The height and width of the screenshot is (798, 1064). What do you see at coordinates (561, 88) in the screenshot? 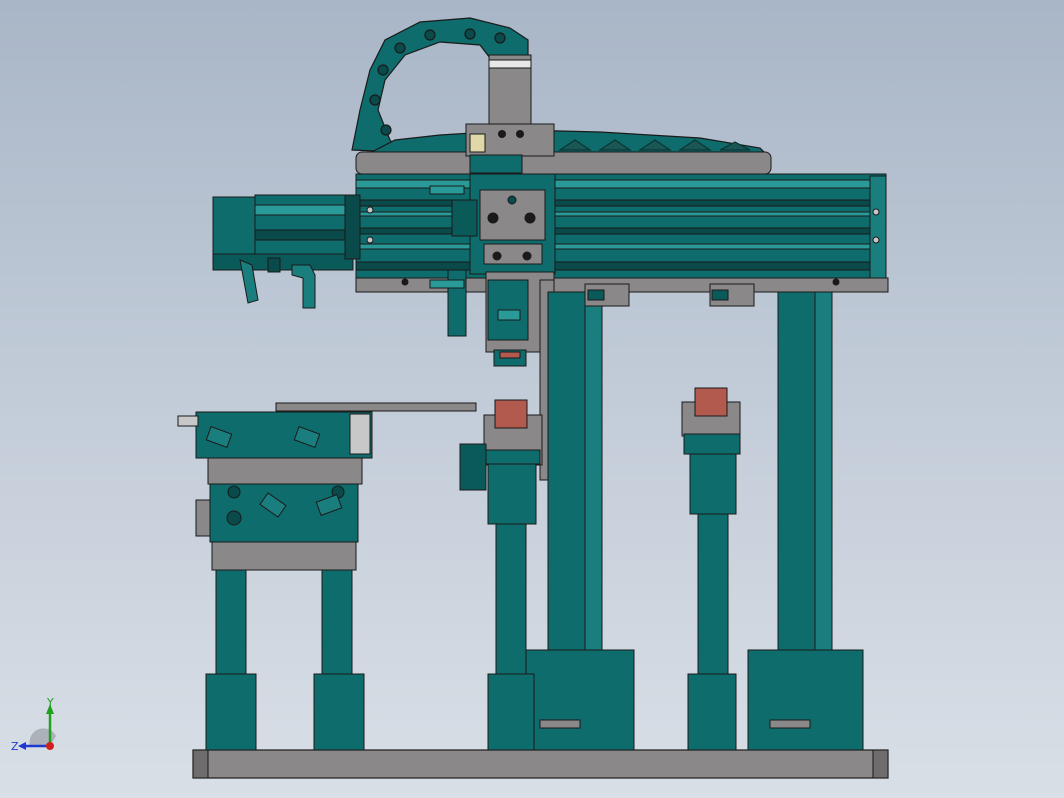
I see `cable-drag-chain` at bounding box center [561, 88].